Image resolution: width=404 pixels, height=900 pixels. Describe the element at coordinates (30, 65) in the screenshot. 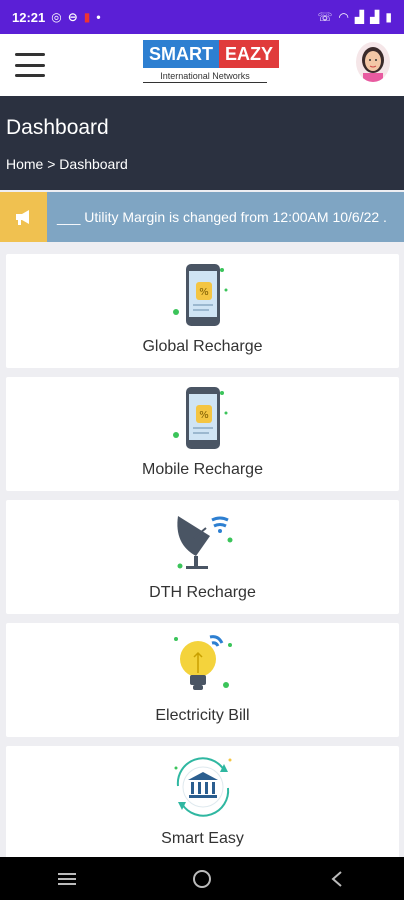

I see `hamburger-menu-icon` at that location.